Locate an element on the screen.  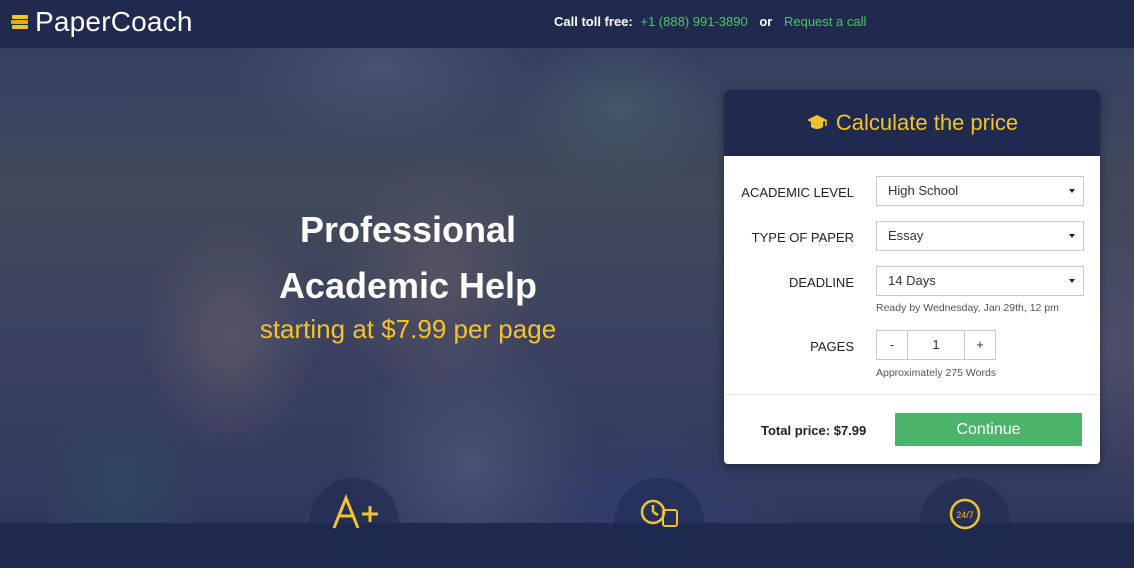
feature-grade is located at coordinates (354, 523).